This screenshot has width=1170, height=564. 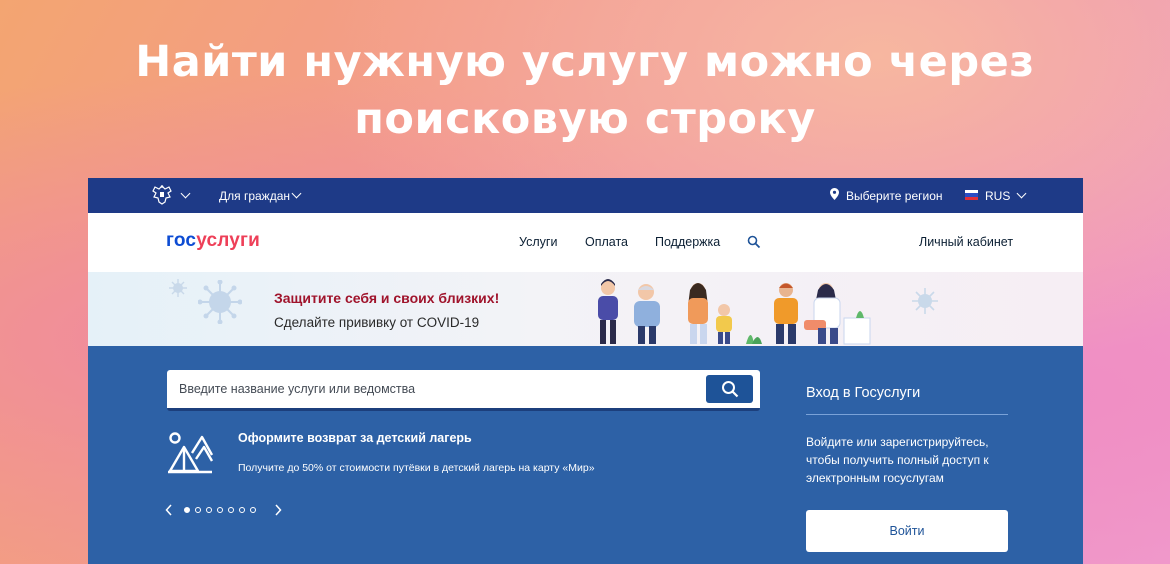 I want to click on russian-flag-icon, so click(x=971, y=195).